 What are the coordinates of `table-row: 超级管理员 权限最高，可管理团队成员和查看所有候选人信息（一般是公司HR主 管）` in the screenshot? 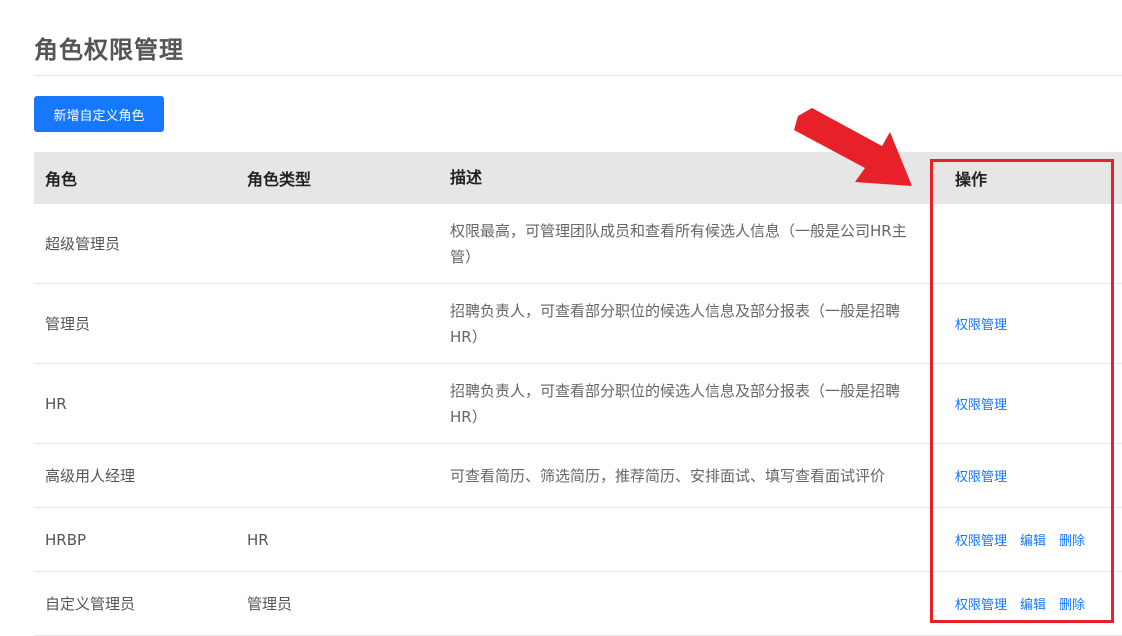 It's located at (578, 244).